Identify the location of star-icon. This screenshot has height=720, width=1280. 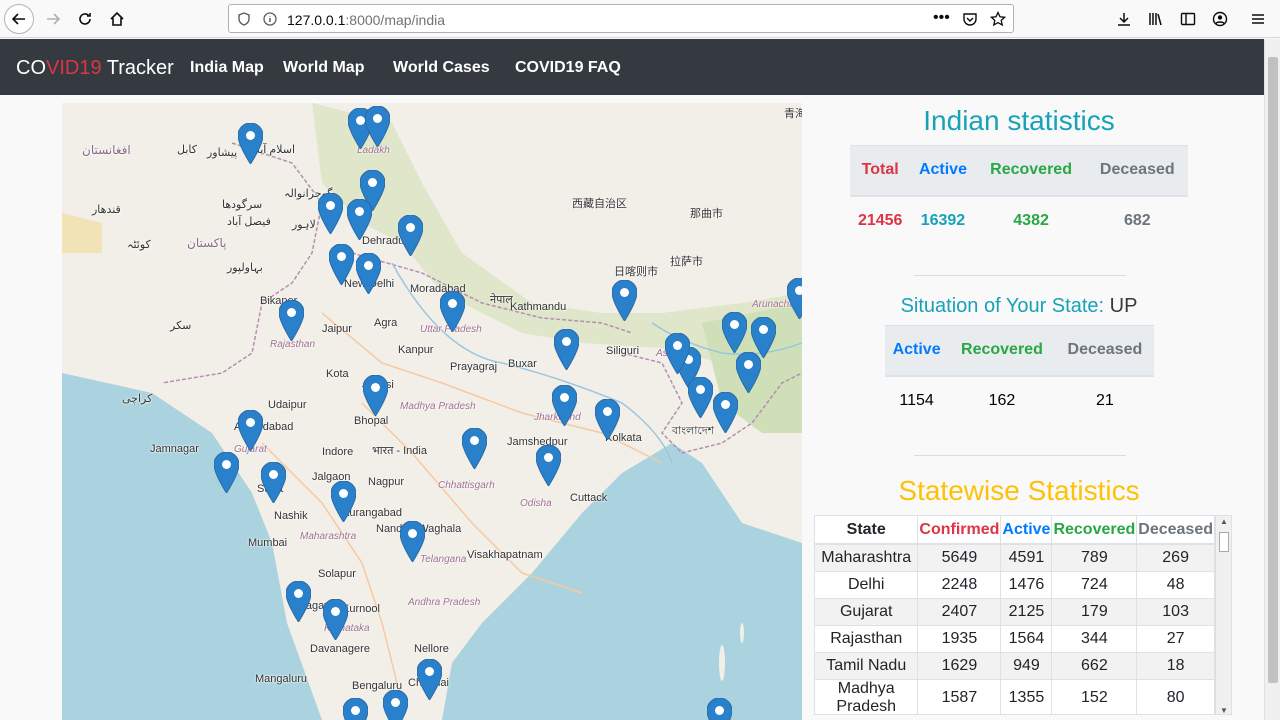
(998, 19).